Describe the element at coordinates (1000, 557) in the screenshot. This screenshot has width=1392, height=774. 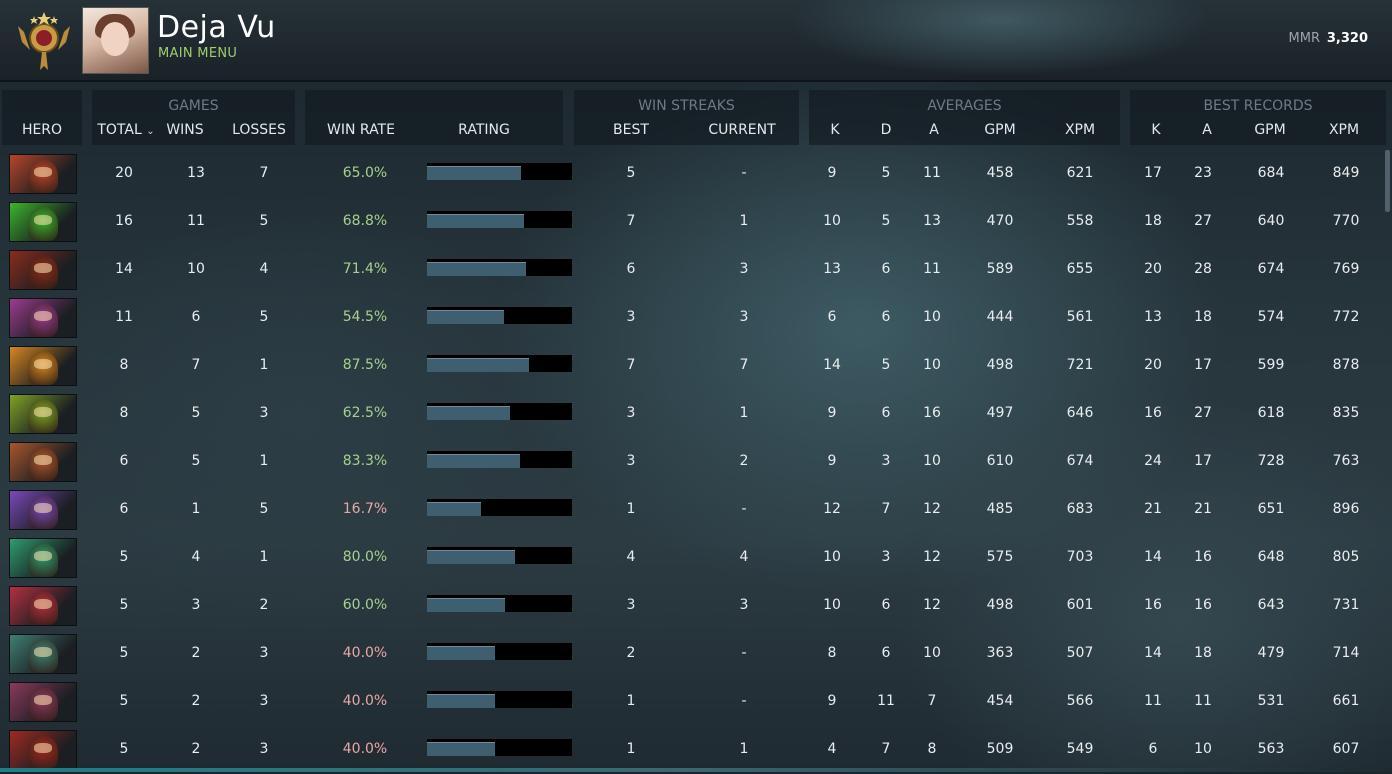
I see `avg-gpm-cell: 575` at that location.